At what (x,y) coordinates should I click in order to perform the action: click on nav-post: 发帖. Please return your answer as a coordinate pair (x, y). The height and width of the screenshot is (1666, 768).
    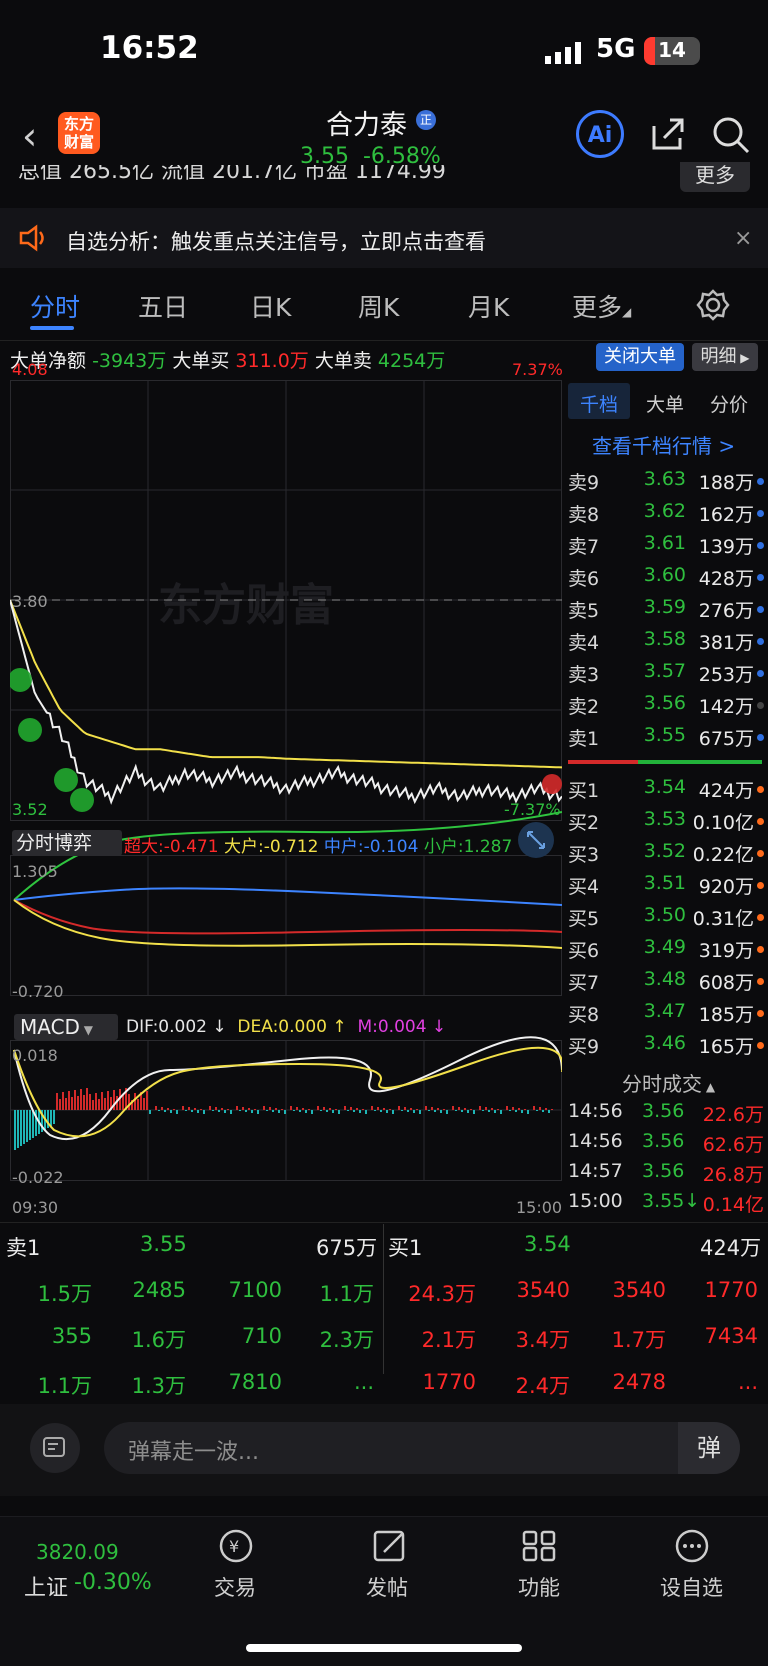
    Looking at the image, I should click on (387, 1587).